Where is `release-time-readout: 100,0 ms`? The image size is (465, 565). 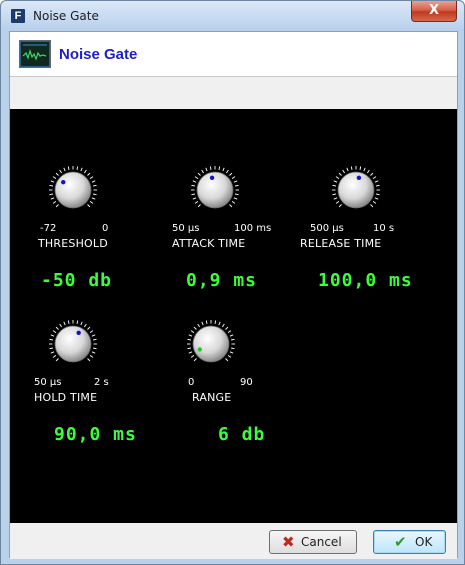
release-time-readout: 100,0 ms is located at coordinates (365, 280).